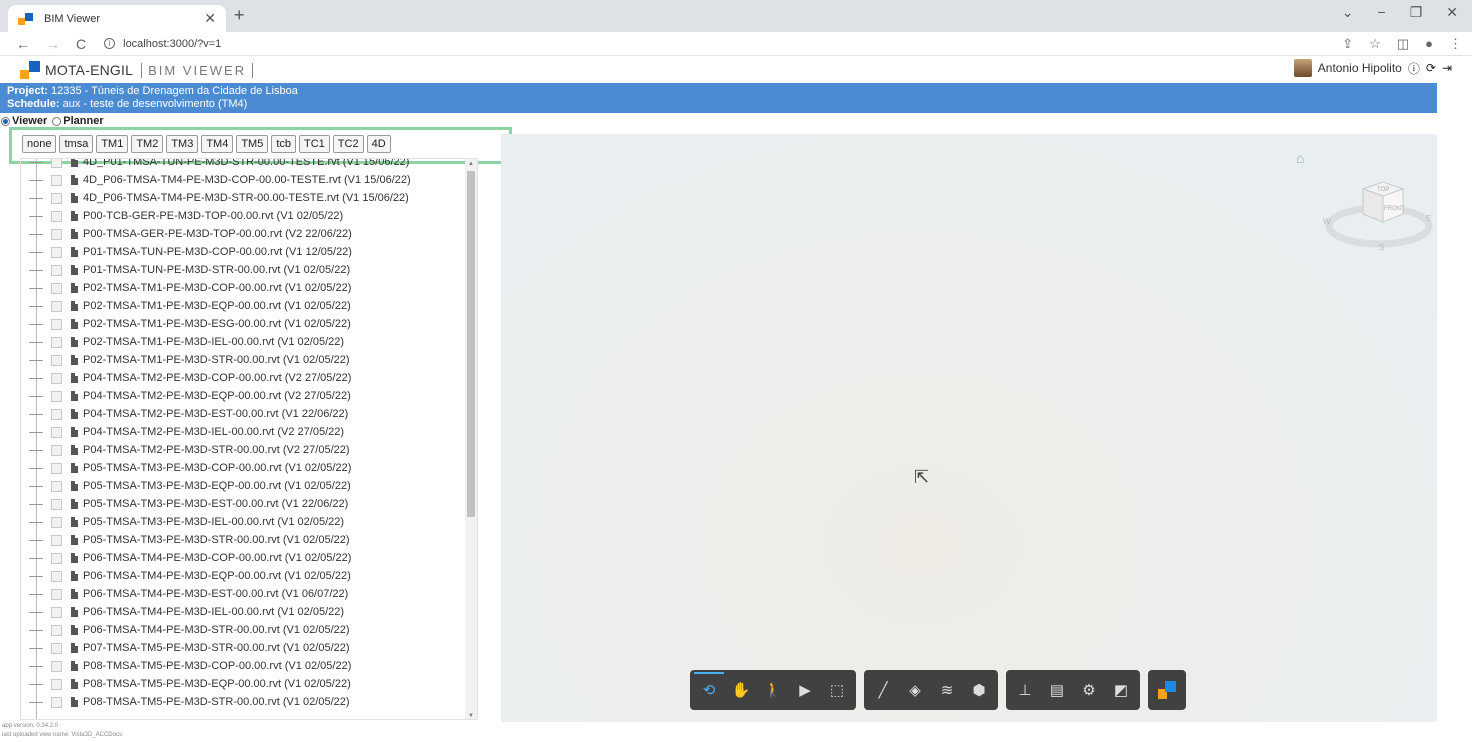 The width and height of the screenshot is (1472, 742). I want to click on refresh-icon: ⟳, so click(1431, 68).